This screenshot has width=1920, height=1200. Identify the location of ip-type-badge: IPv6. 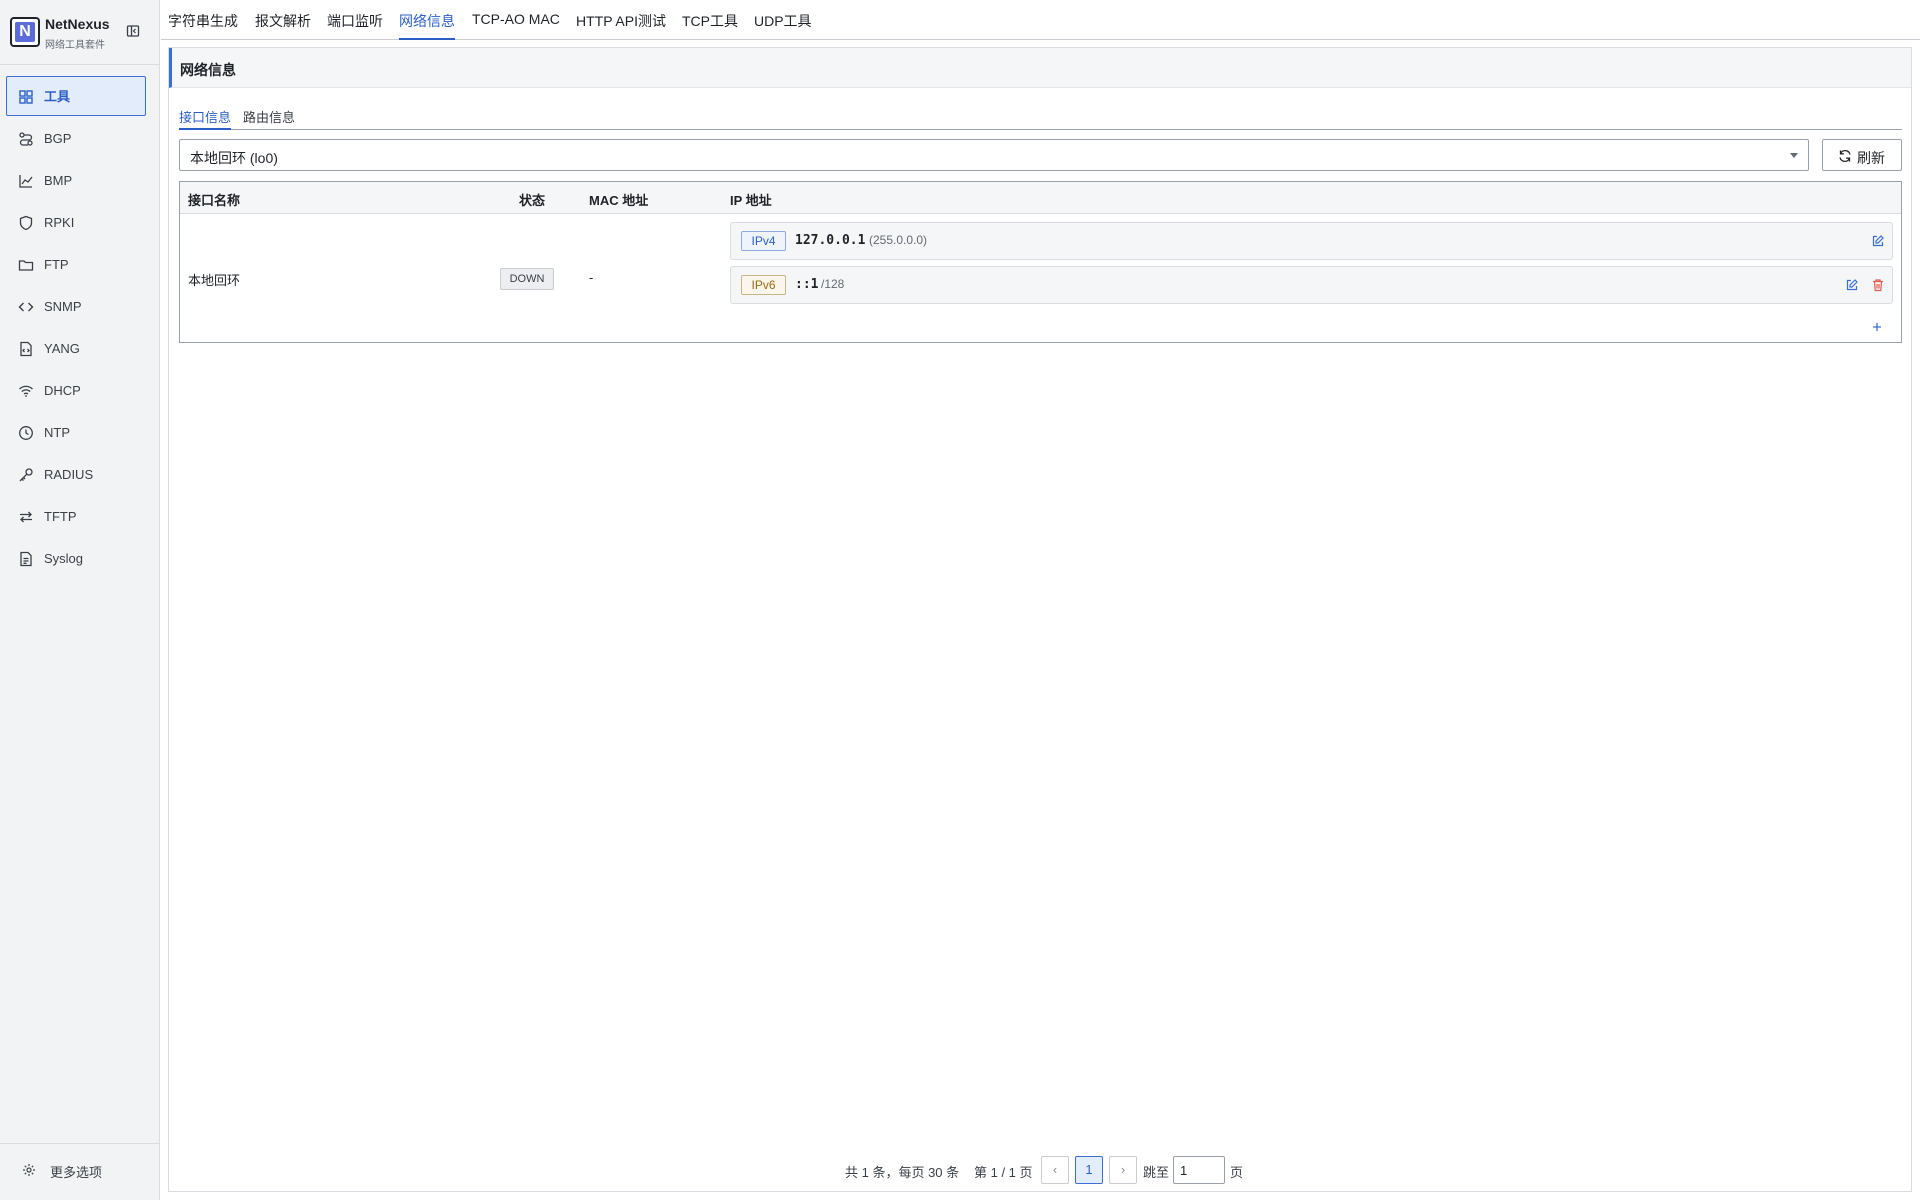
(763, 285).